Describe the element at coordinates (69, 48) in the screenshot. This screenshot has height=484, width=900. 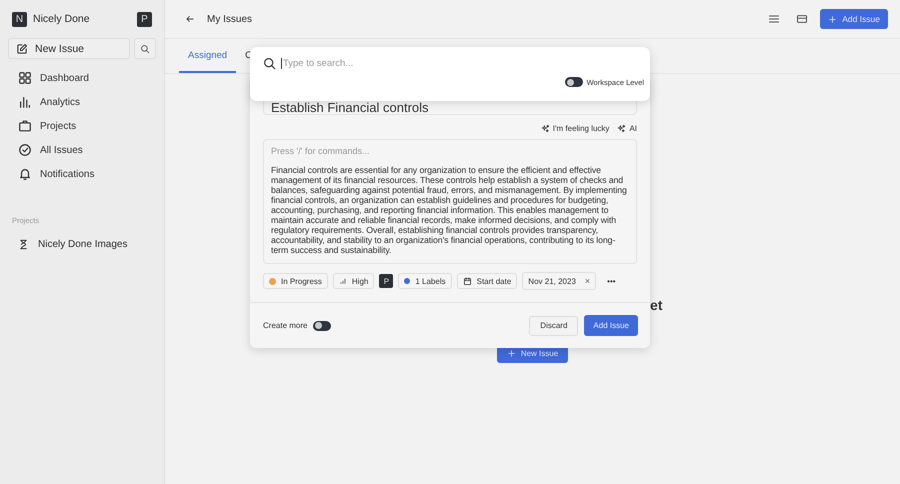
I see `new-issue-button: New Issue` at that location.